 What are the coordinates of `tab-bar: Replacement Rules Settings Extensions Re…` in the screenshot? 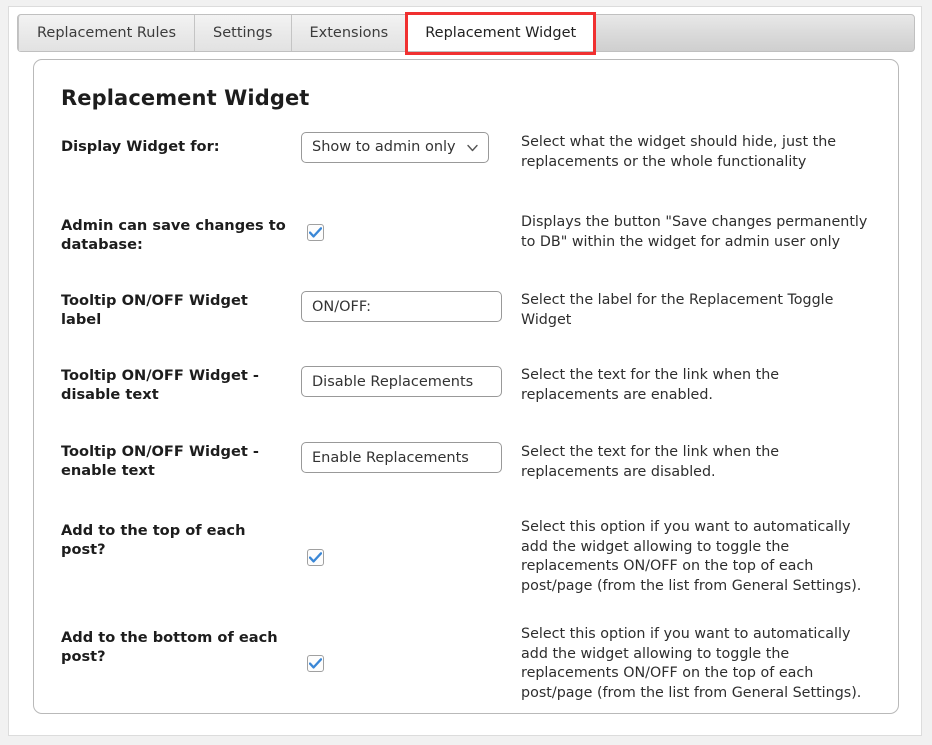 It's located at (466, 33).